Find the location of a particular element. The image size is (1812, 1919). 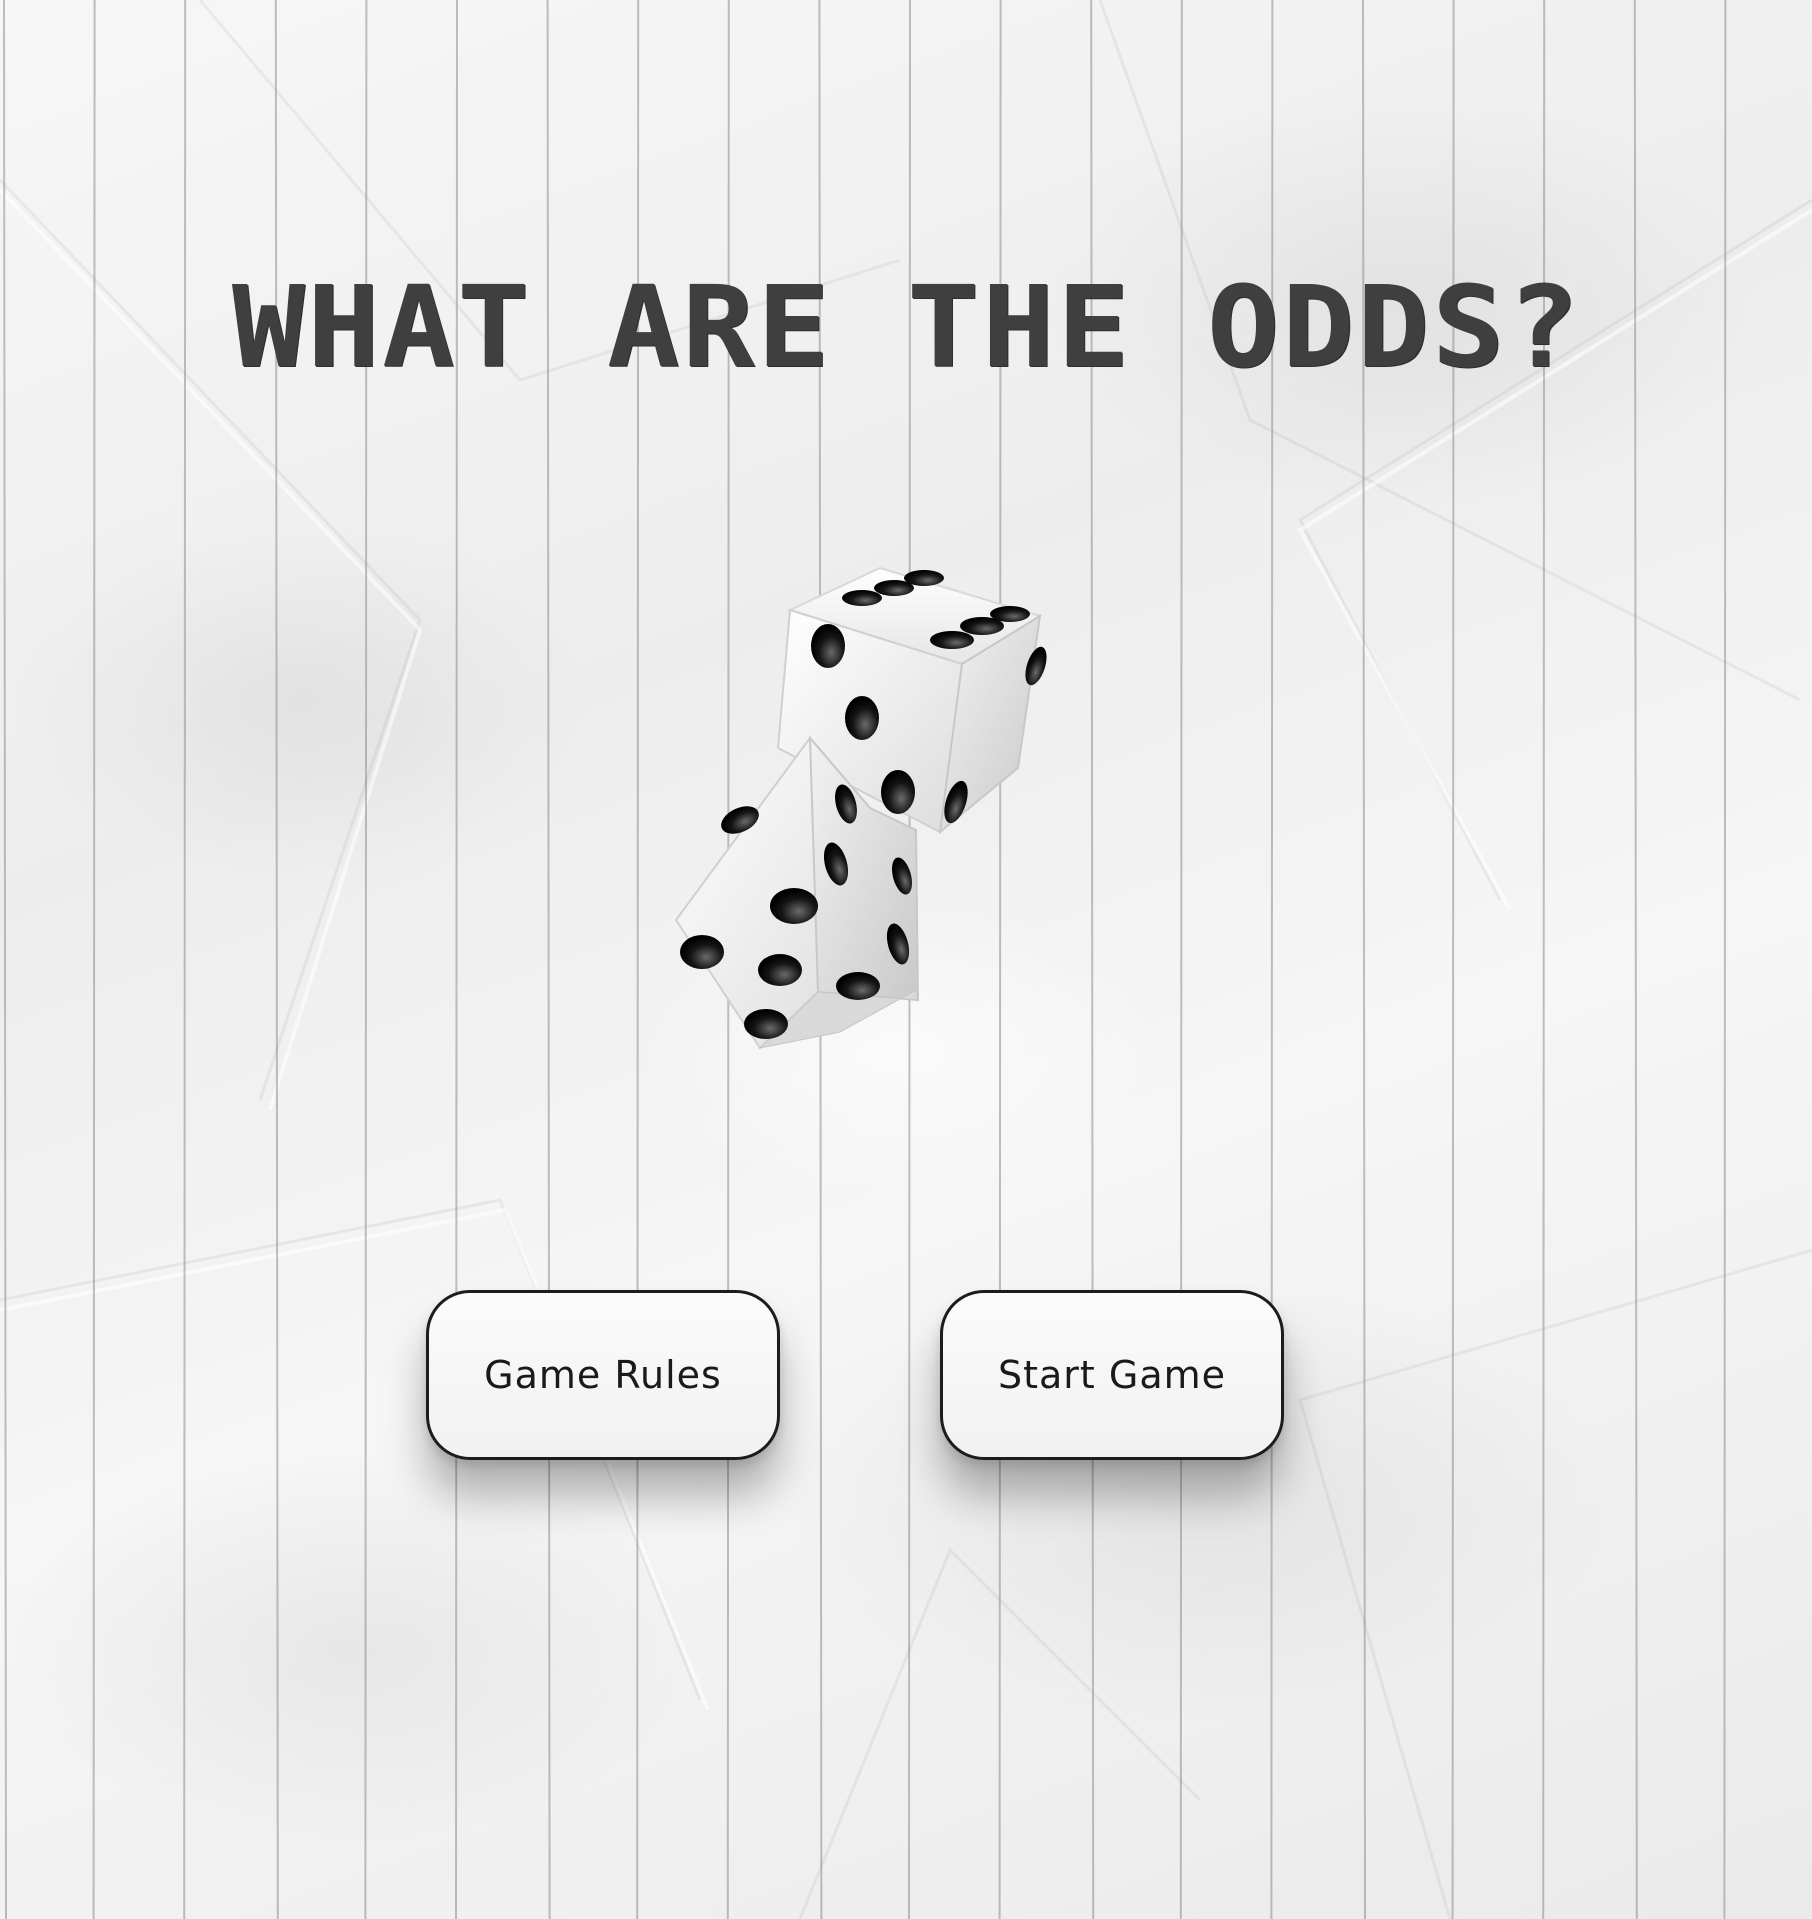

game-rules-button: Game Rules is located at coordinates (603, 1375).